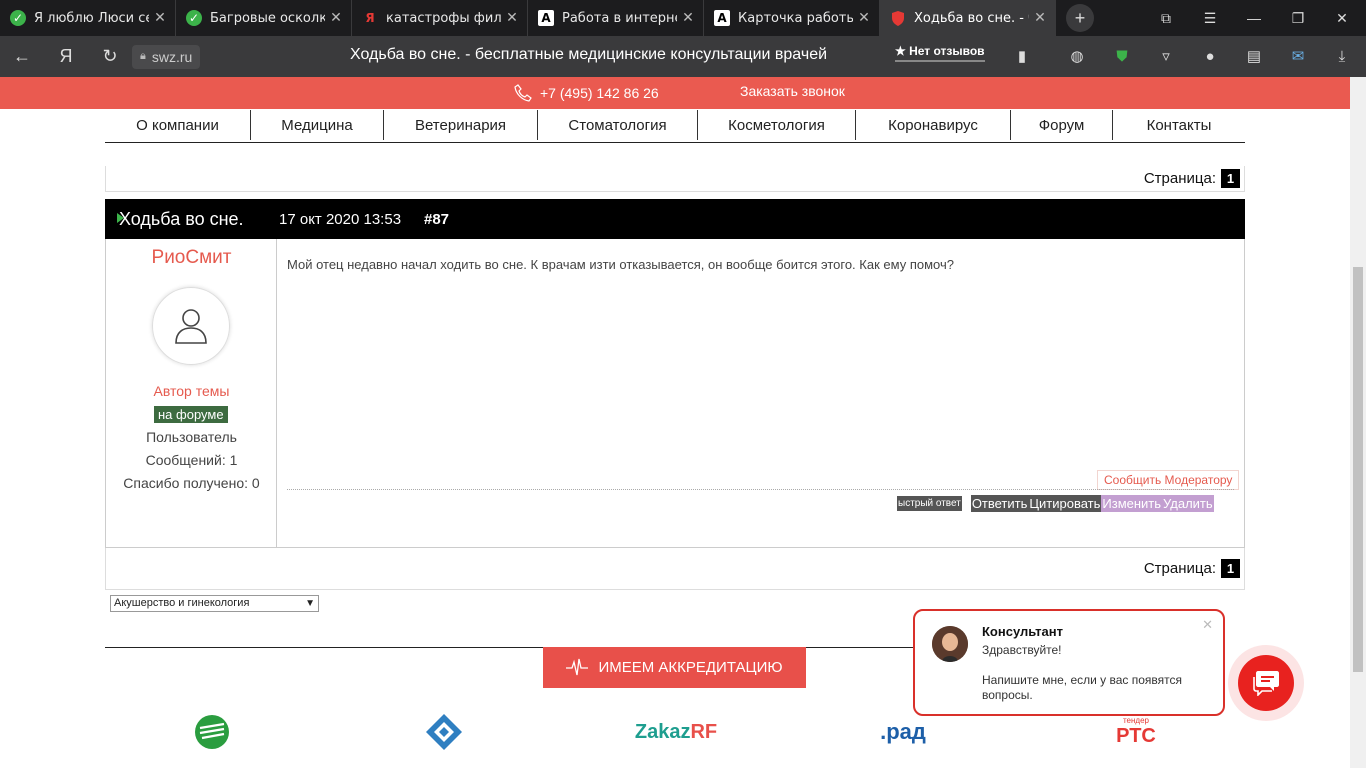  Describe the element at coordinates (933, 125) in the screenshot. I see `nav-item-coronavirus: Коронавирус` at that location.